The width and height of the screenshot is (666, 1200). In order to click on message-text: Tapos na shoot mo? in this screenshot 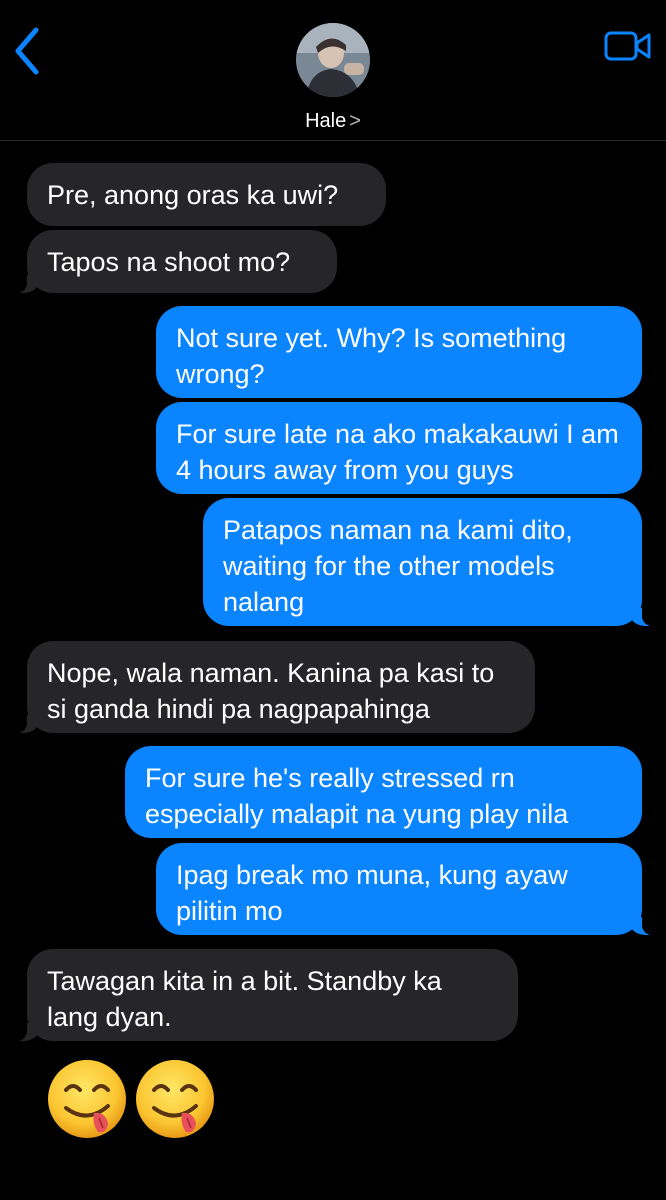, I will do `click(169, 262)`.